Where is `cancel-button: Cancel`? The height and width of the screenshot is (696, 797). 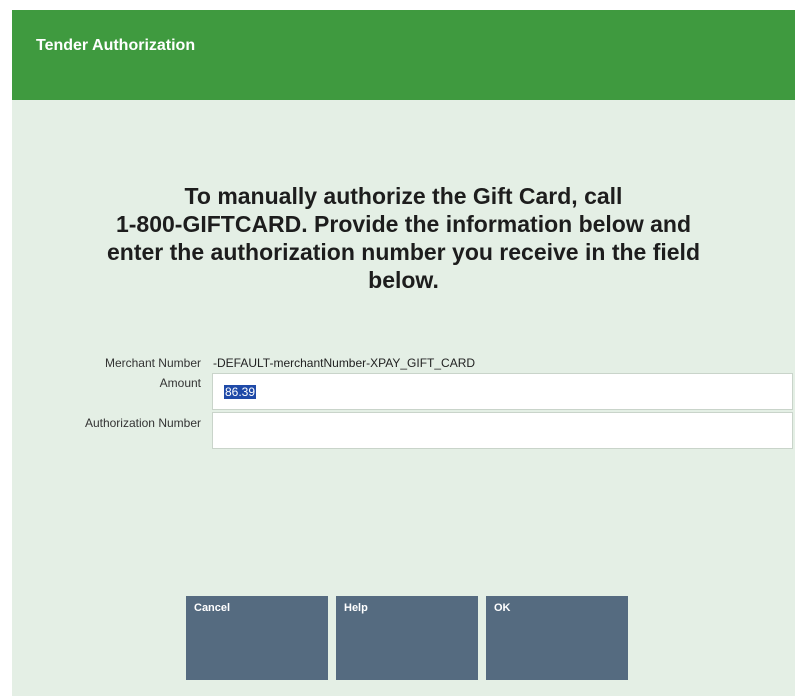 cancel-button: Cancel is located at coordinates (257, 638).